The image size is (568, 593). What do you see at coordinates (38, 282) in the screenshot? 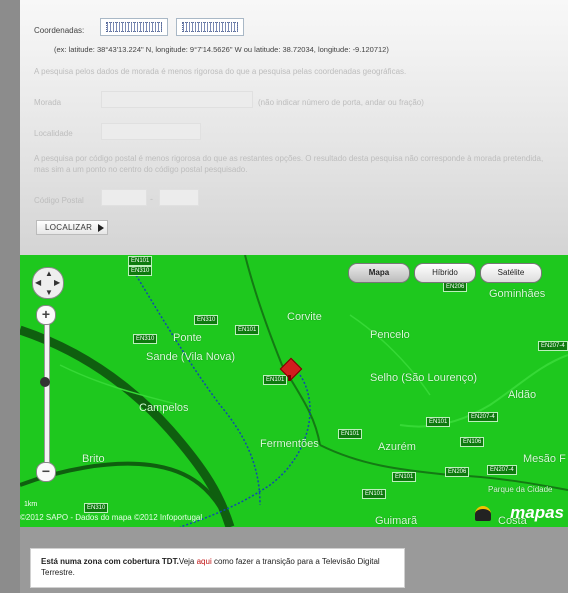
I see `pan-left-icon: ◀` at bounding box center [38, 282].